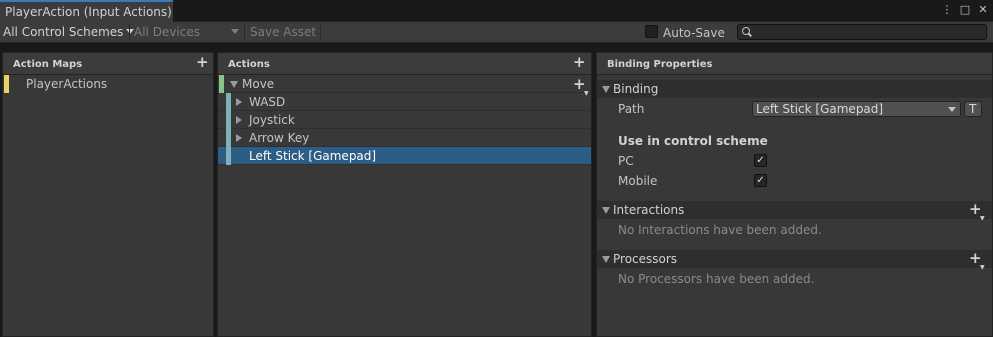 This screenshot has height=337, width=993. Describe the element at coordinates (716, 279) in the screenshot. I see `processors-empty-text: No Processors have been added.` at that location.